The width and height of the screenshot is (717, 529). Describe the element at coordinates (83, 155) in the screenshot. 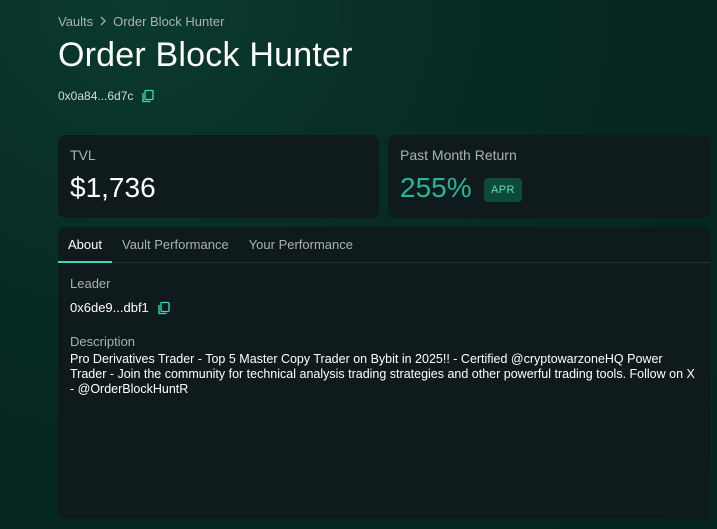

I see `tvl-label: TVL` at that location.